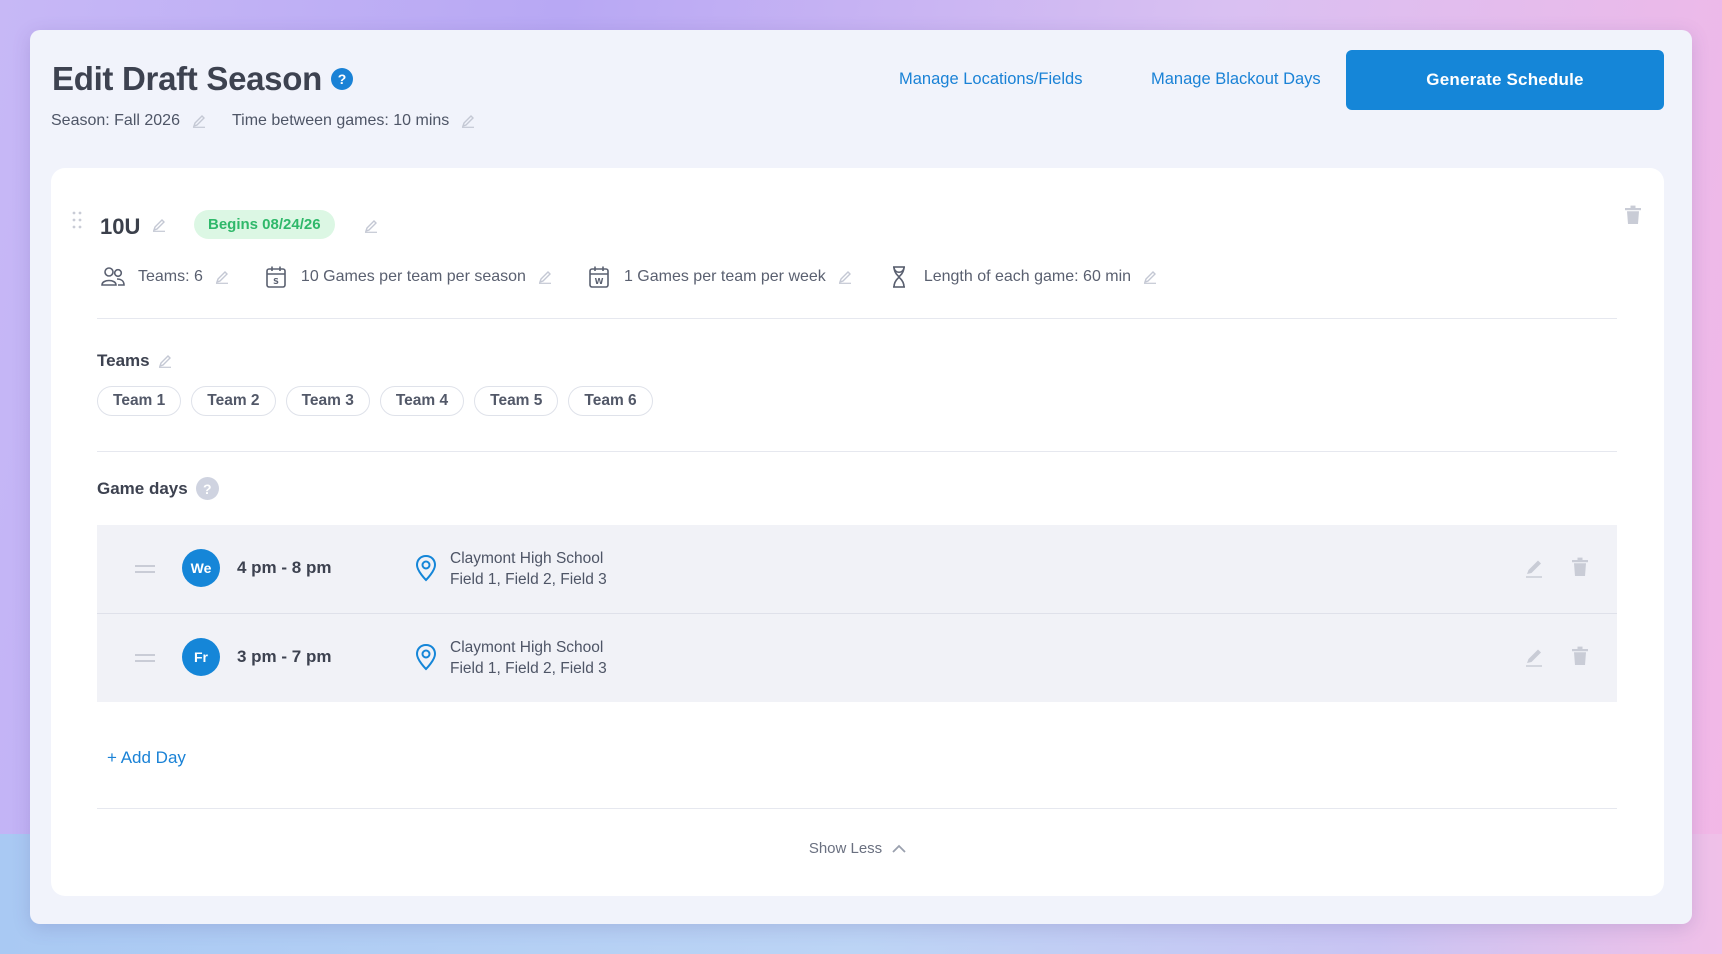 The width and height of the screenshot is (1722, 954). Describe the element at coordinates (201, 657) in the screenshot. I see `day-of-week-badge: Fr` at that location.